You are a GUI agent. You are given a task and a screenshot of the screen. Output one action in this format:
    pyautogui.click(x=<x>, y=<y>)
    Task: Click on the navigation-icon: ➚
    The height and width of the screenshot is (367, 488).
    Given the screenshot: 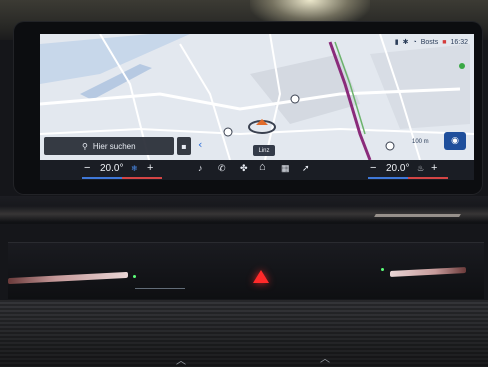 What is the action you would take?
    pyautogui.click(x=306, y=168)
    